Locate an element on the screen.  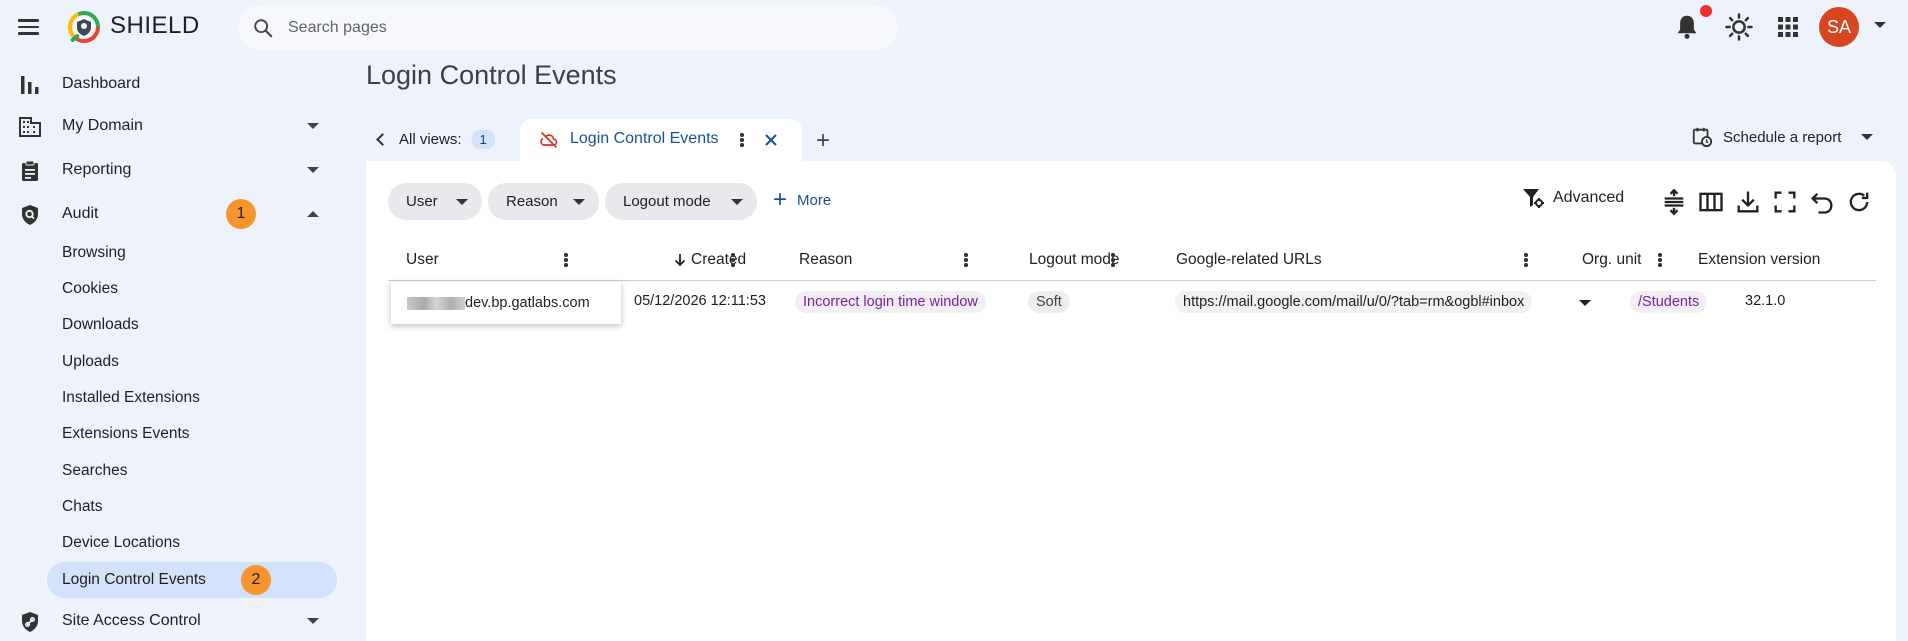
col-header-created: Created is located at coordinates (718, 260).